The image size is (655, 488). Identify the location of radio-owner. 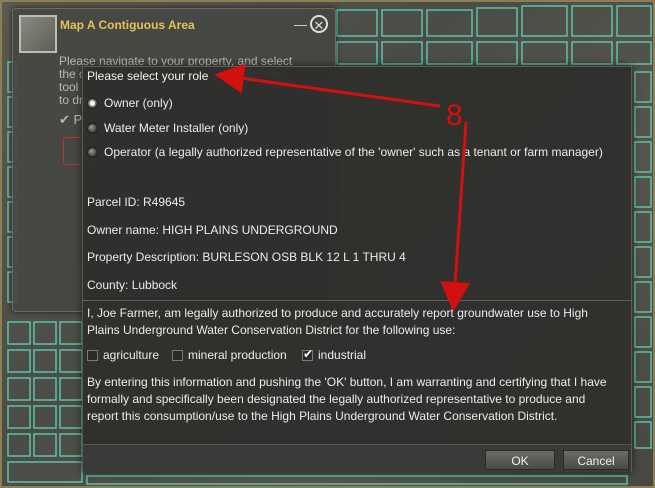
(92, 103).